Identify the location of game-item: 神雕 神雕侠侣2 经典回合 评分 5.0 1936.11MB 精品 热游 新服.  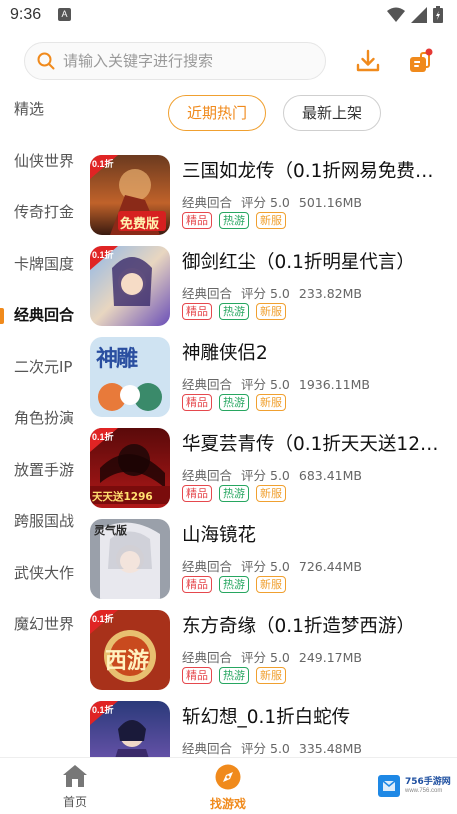
(273, 380).